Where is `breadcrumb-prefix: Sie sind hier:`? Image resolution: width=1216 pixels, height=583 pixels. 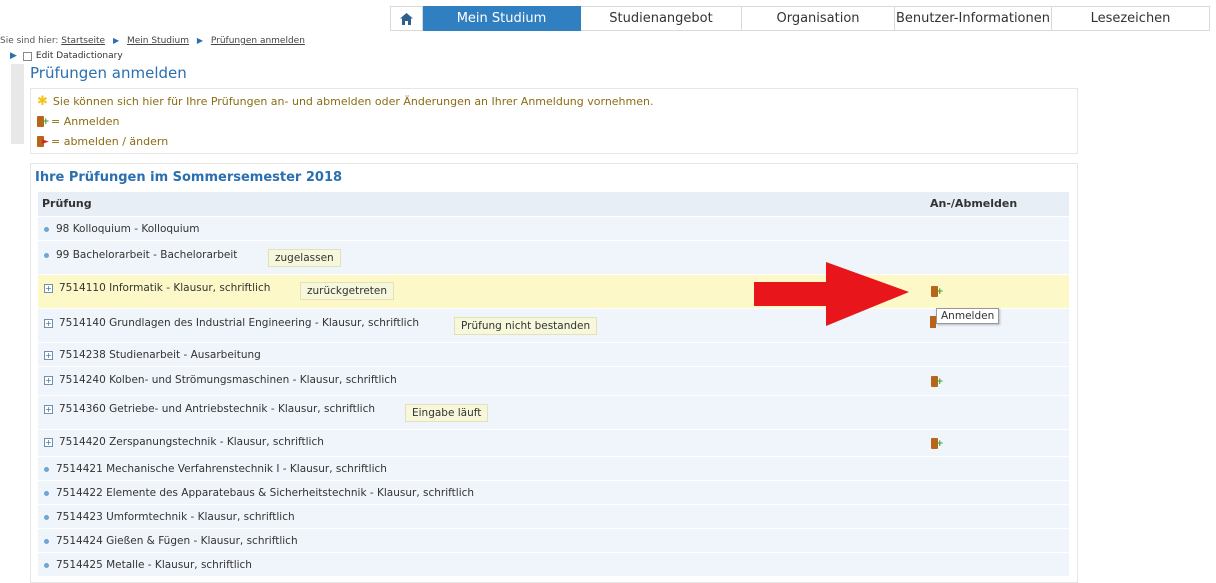 breadcrumb-prefix: Sie sind hier: is located at coordinates (29, 41).